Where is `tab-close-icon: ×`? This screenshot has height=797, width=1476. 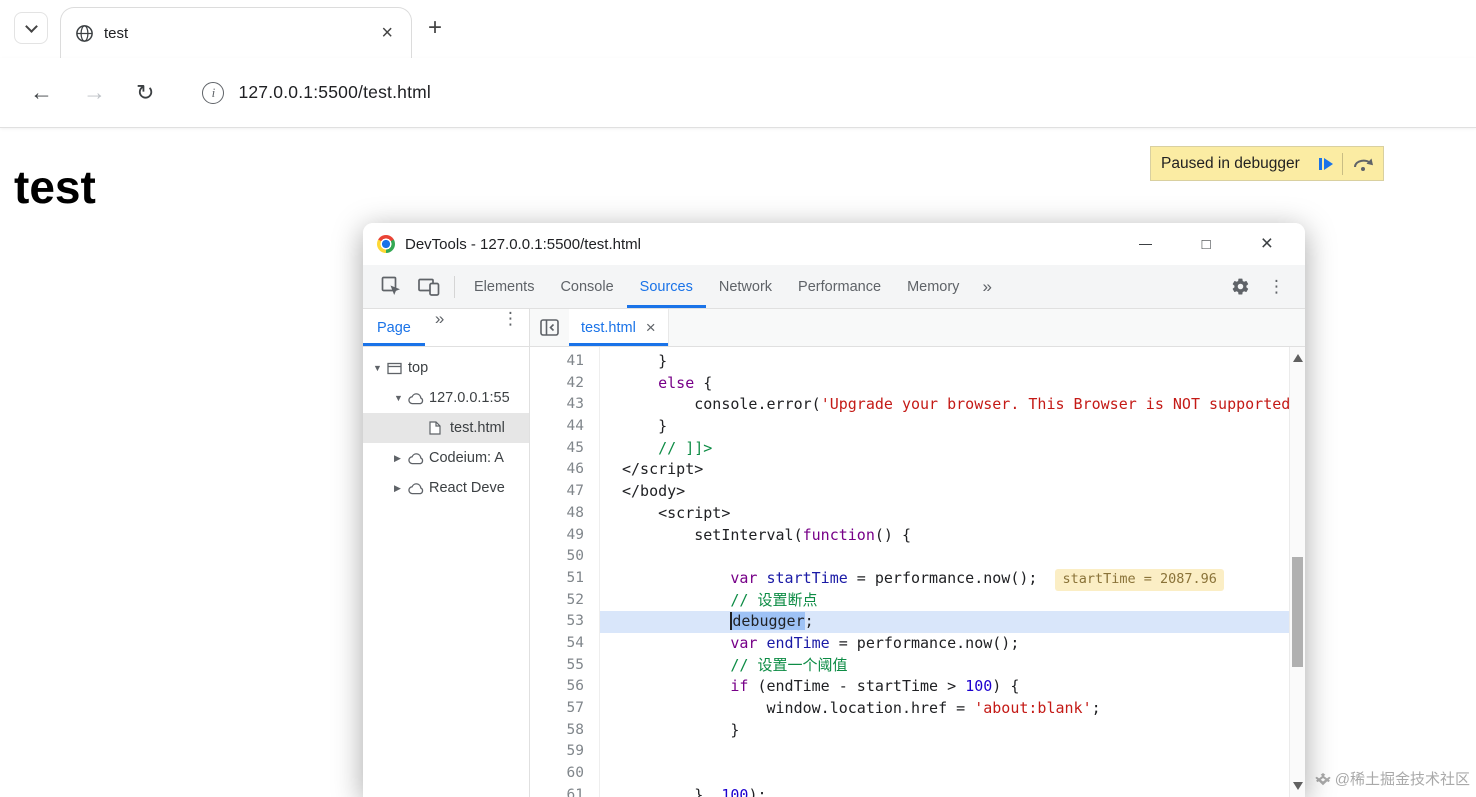 tab-close-icon: × is located at coordinates (387, 33).